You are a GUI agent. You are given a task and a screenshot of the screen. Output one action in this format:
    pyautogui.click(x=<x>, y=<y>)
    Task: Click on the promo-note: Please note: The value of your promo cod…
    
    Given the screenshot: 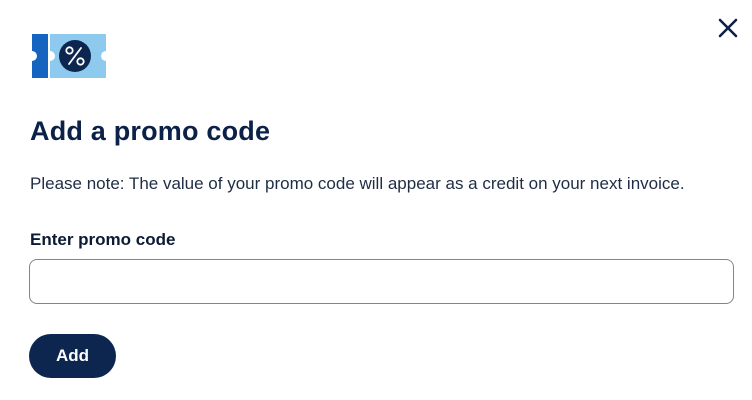 What is the action you would take?
    pyautogui.click(x=357, y=183)
    